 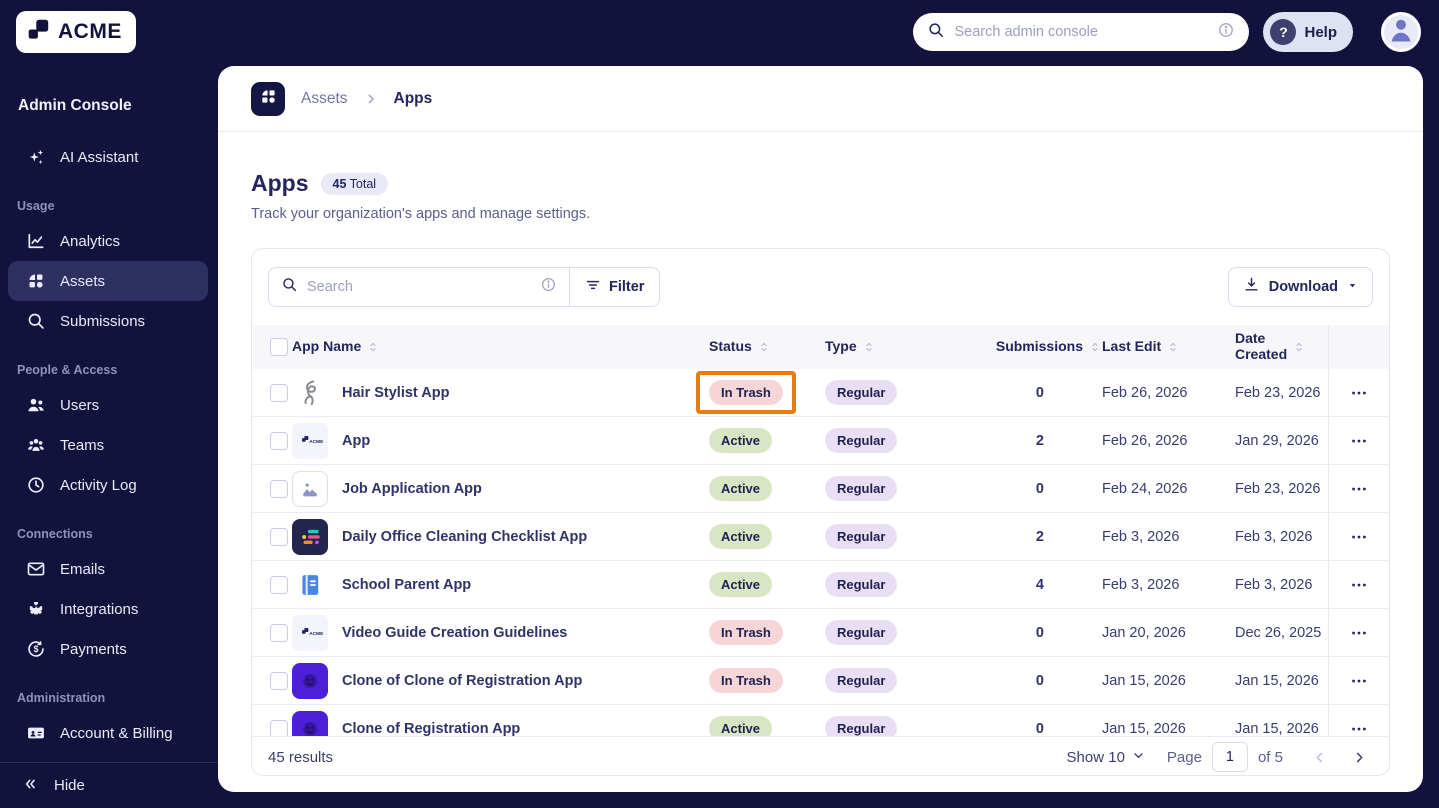 What do you see at coordinates (61, 698) in the screenshot?
I see `sidebar-section-label: Administration` at bounding box center [61, 698].